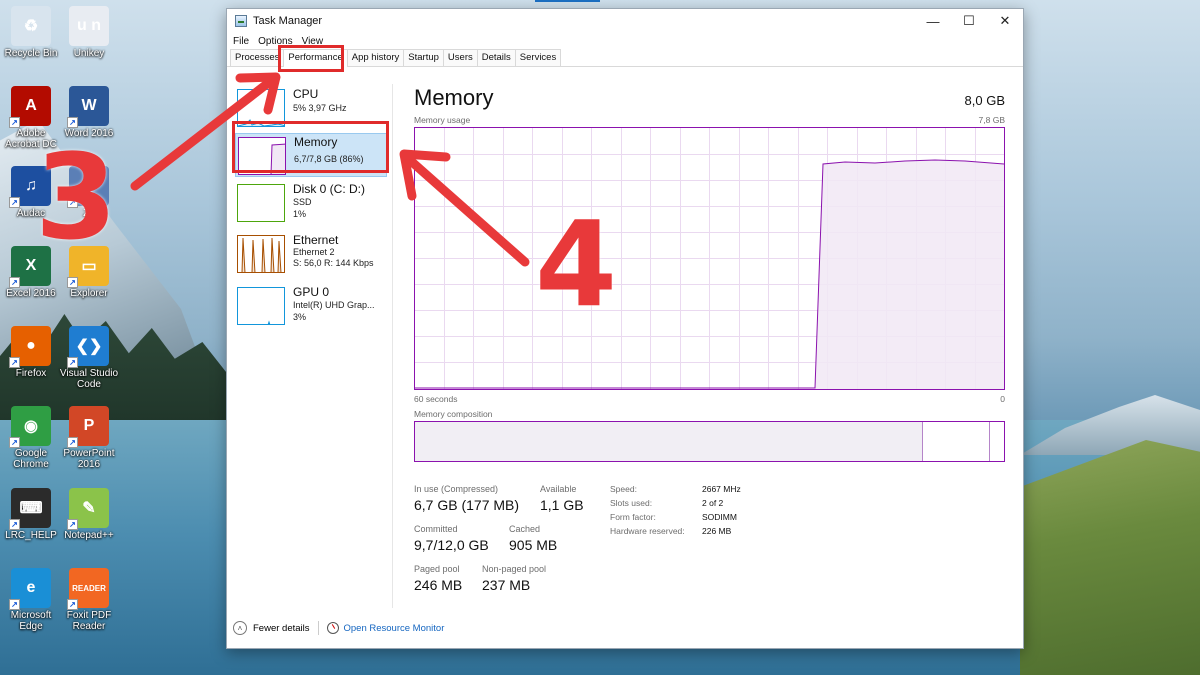 The height and width of the screenshot is (675, 1200). I want to click on stat-label-paged-pool: Paged pool, so click(437, 569).